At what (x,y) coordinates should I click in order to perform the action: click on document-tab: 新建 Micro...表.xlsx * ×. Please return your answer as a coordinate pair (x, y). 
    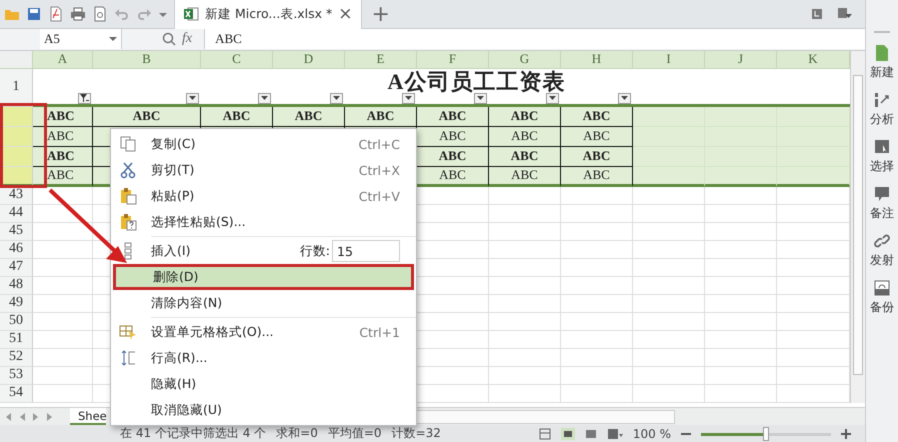
    Looking at the image, I should click on (268, 14).